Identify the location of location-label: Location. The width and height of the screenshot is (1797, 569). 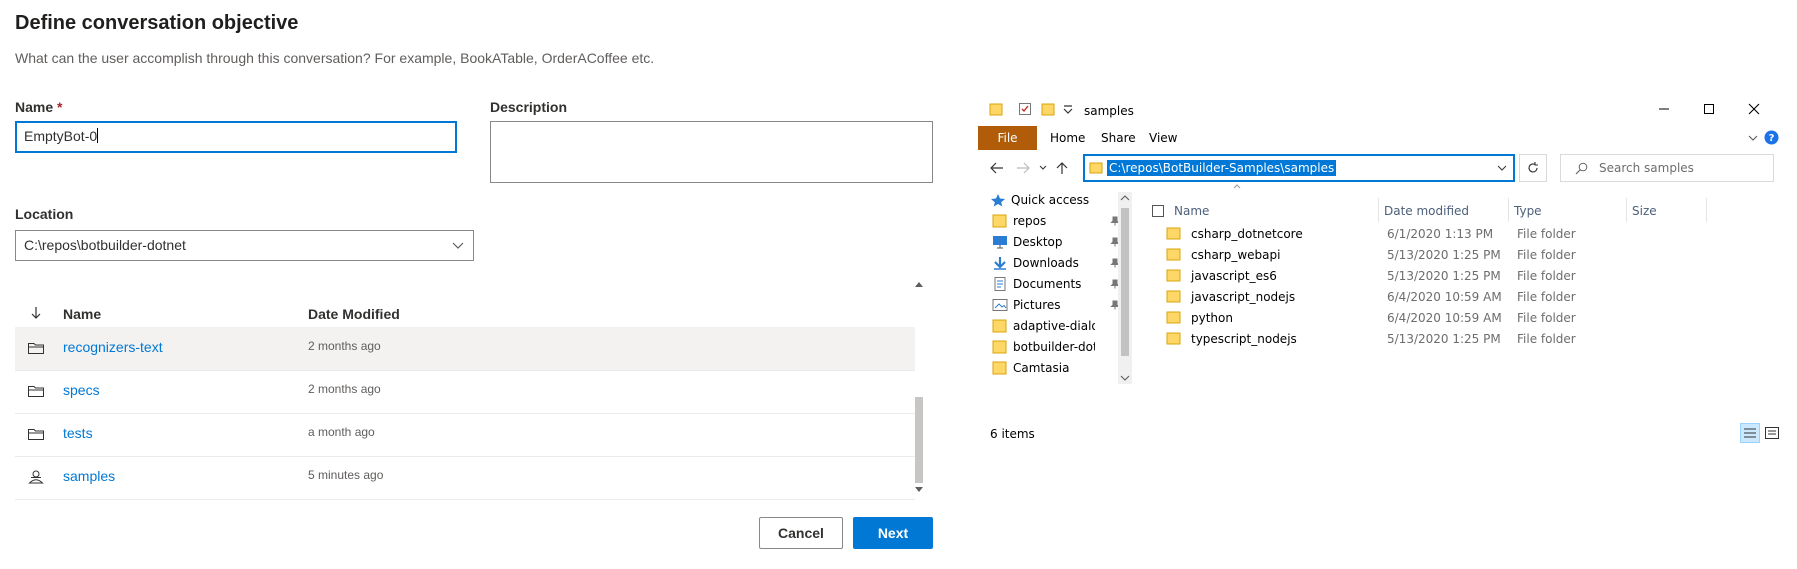
(44, 214).